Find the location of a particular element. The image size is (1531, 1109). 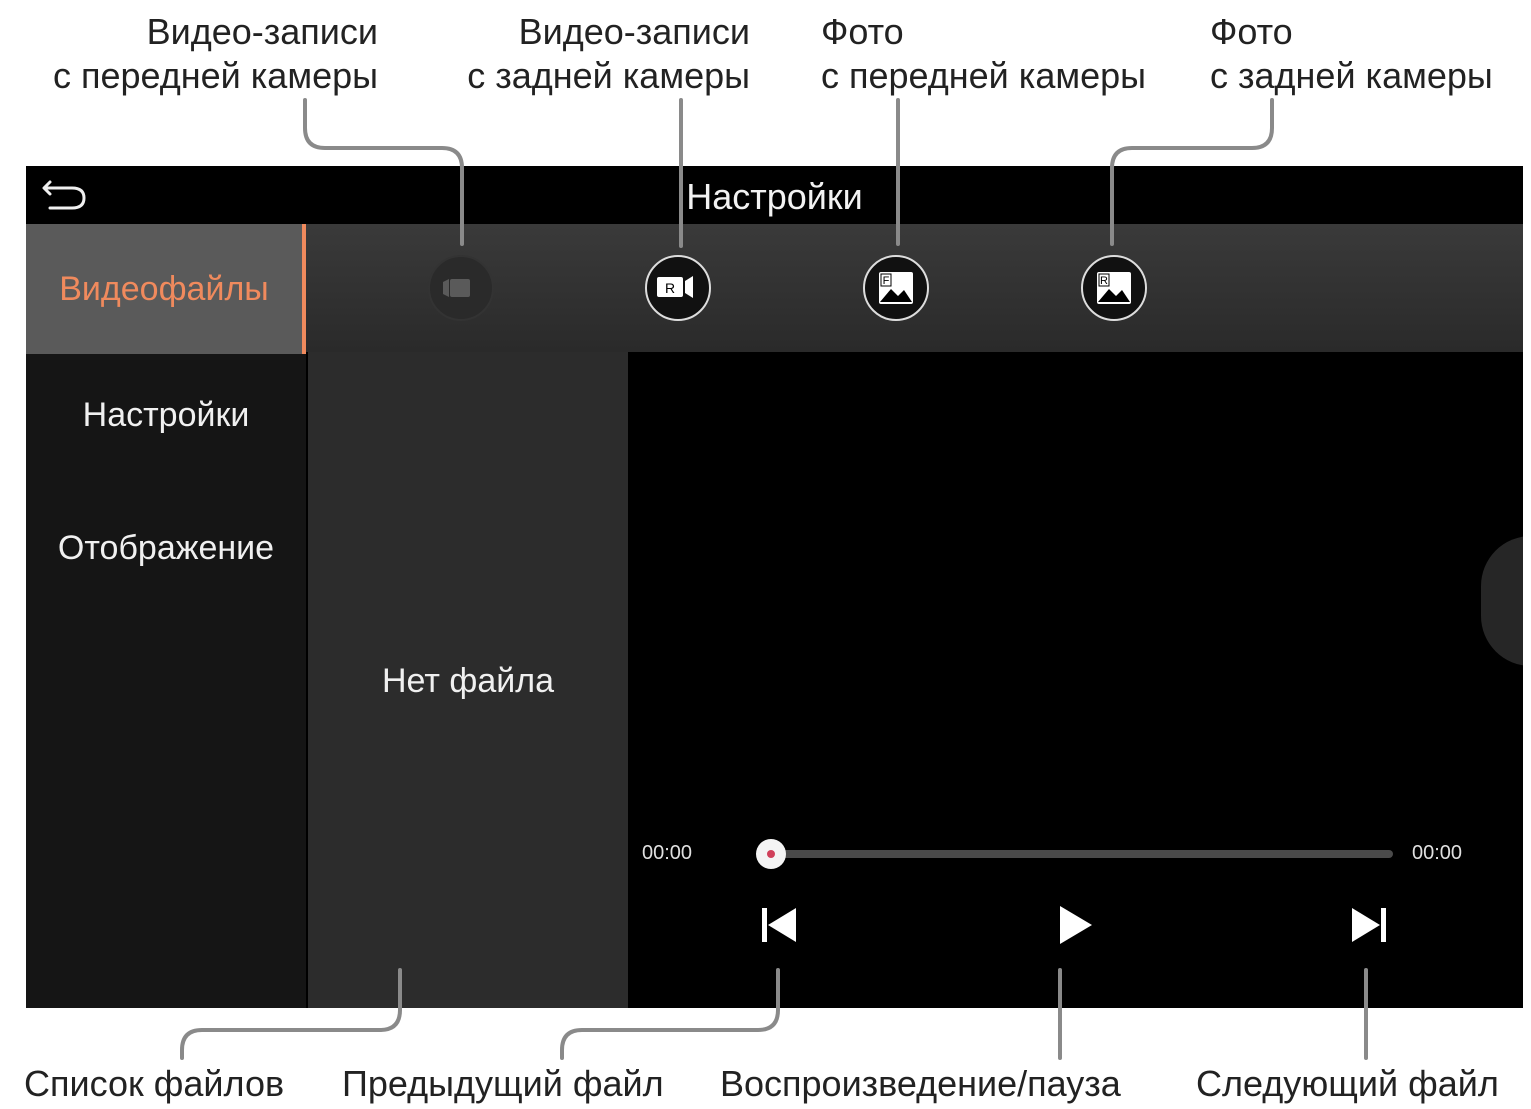

callout-rear-photo-line2: с задней камеры is located at coordinates (1351, 75).